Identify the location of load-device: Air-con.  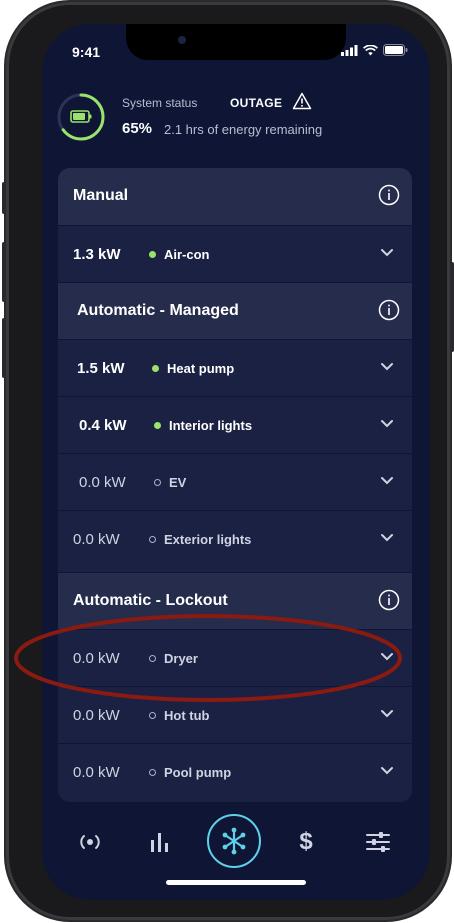
(187, 254).